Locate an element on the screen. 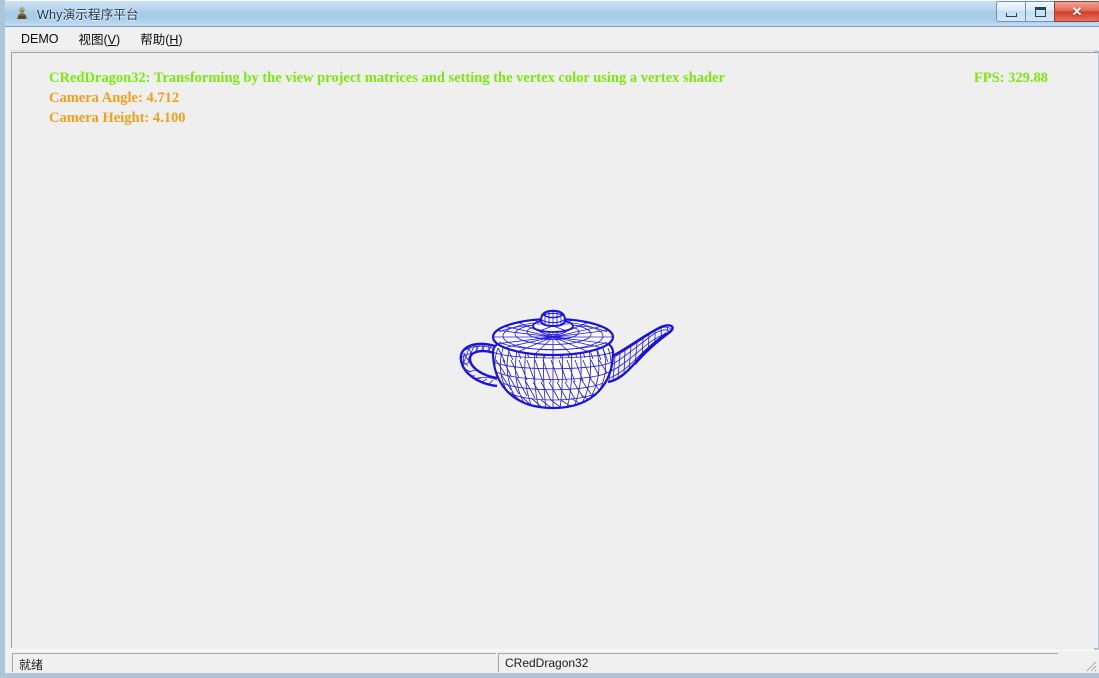 This screenshot has height=678, width=1099. app-person-icon is located at coordinates (22, 13).